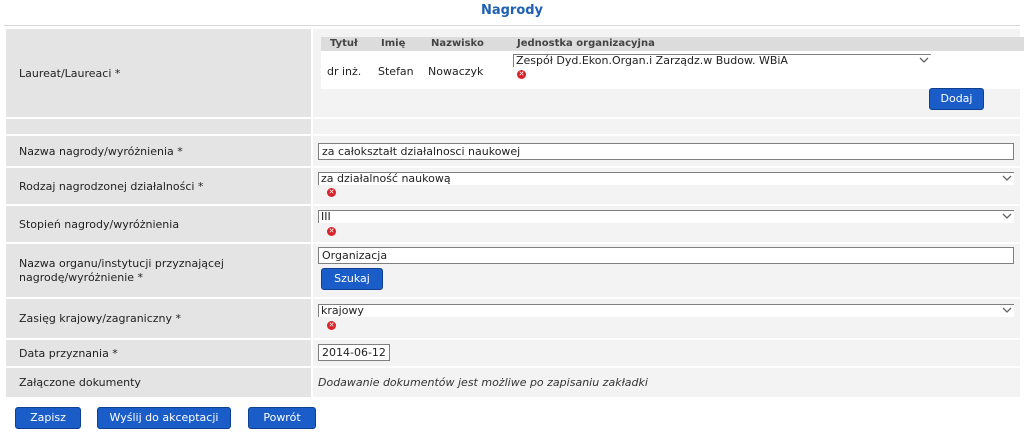 The width and height of the screenshot is (1024, 439). Describe the element at coordinates (393, 43) in the screenshot. I see `col-first-name: Imię` at that location.